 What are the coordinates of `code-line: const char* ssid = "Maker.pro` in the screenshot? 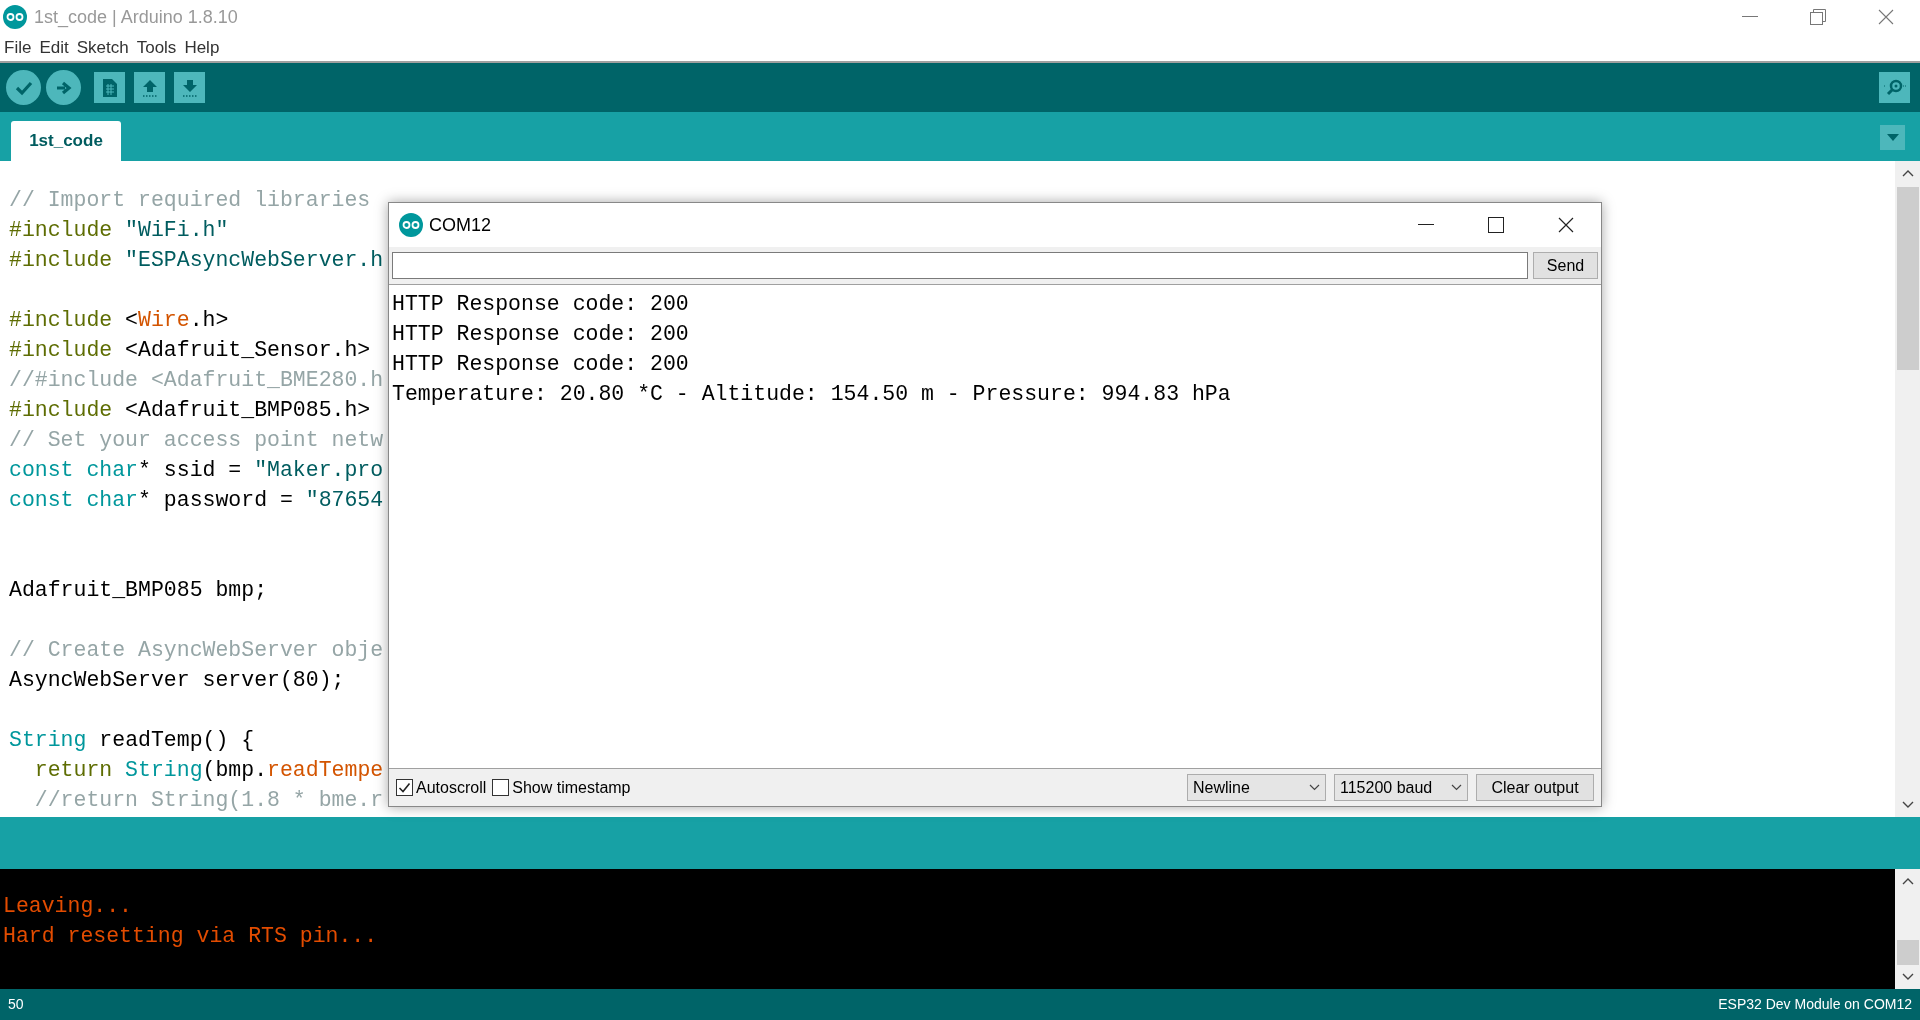 It's located at (196, 470).